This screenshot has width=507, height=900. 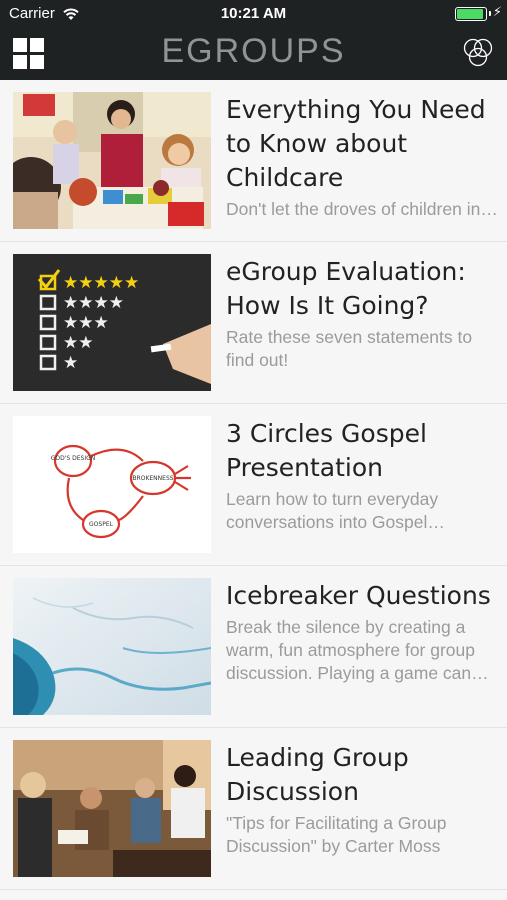 What do you see at coordinates (497, 12) in the screenshot?
I see `charging-bolt-icon: ⚡` at bounding box center [497, 12].